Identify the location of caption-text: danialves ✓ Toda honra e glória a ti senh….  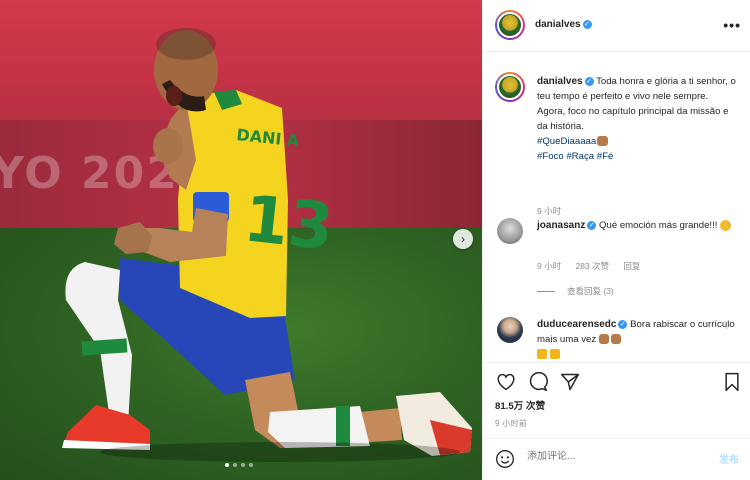
(637, 119).